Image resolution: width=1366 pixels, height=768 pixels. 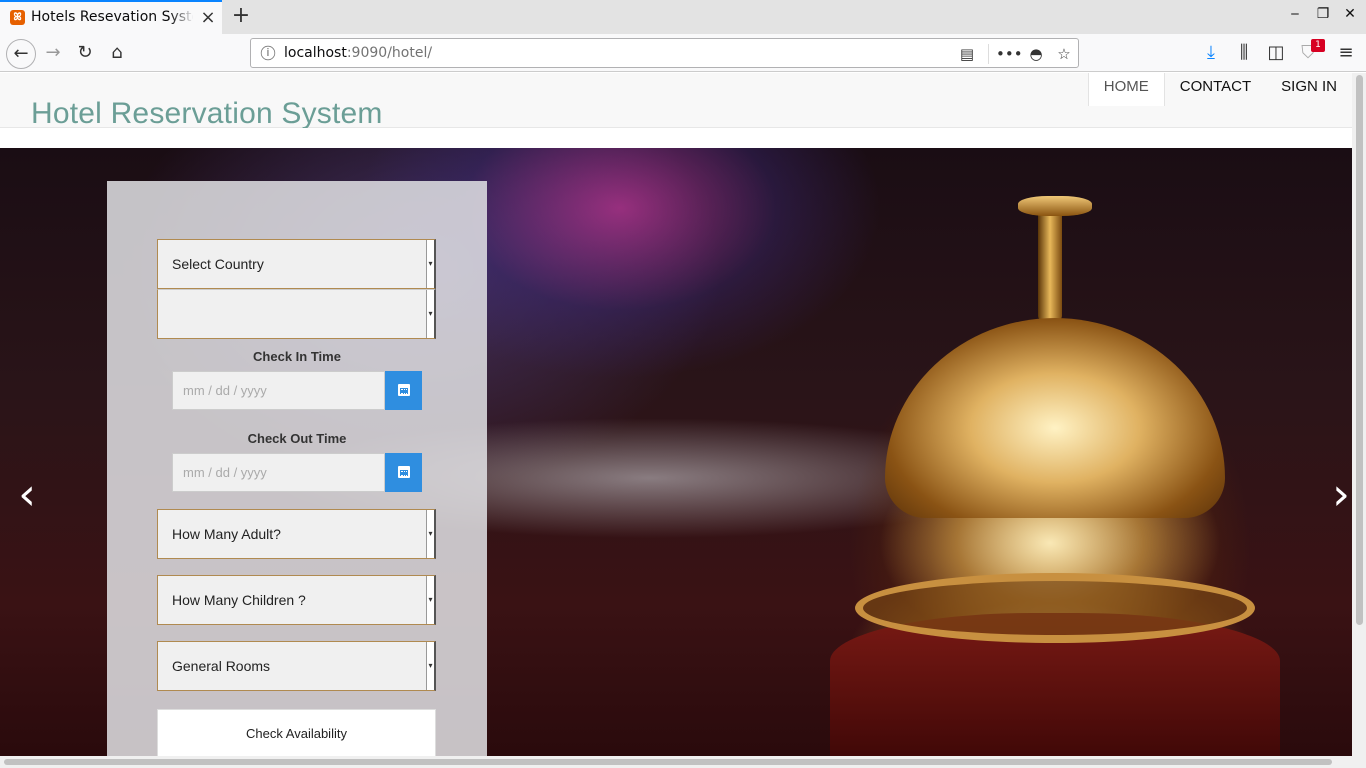 I want to click on back-arrow-icon: ←, so click(x=21, y=54).